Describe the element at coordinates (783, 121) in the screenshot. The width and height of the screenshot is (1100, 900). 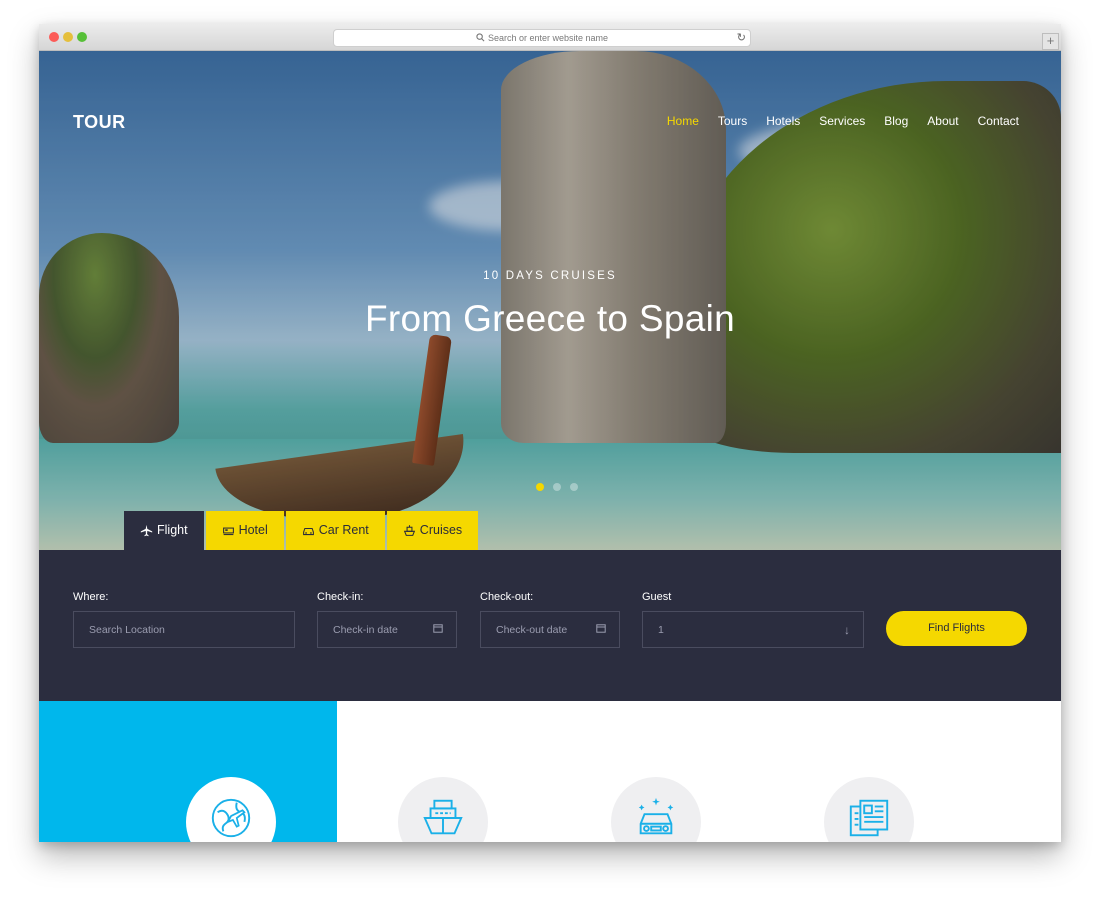
I see `nav-hotels: Hotels` at that location.